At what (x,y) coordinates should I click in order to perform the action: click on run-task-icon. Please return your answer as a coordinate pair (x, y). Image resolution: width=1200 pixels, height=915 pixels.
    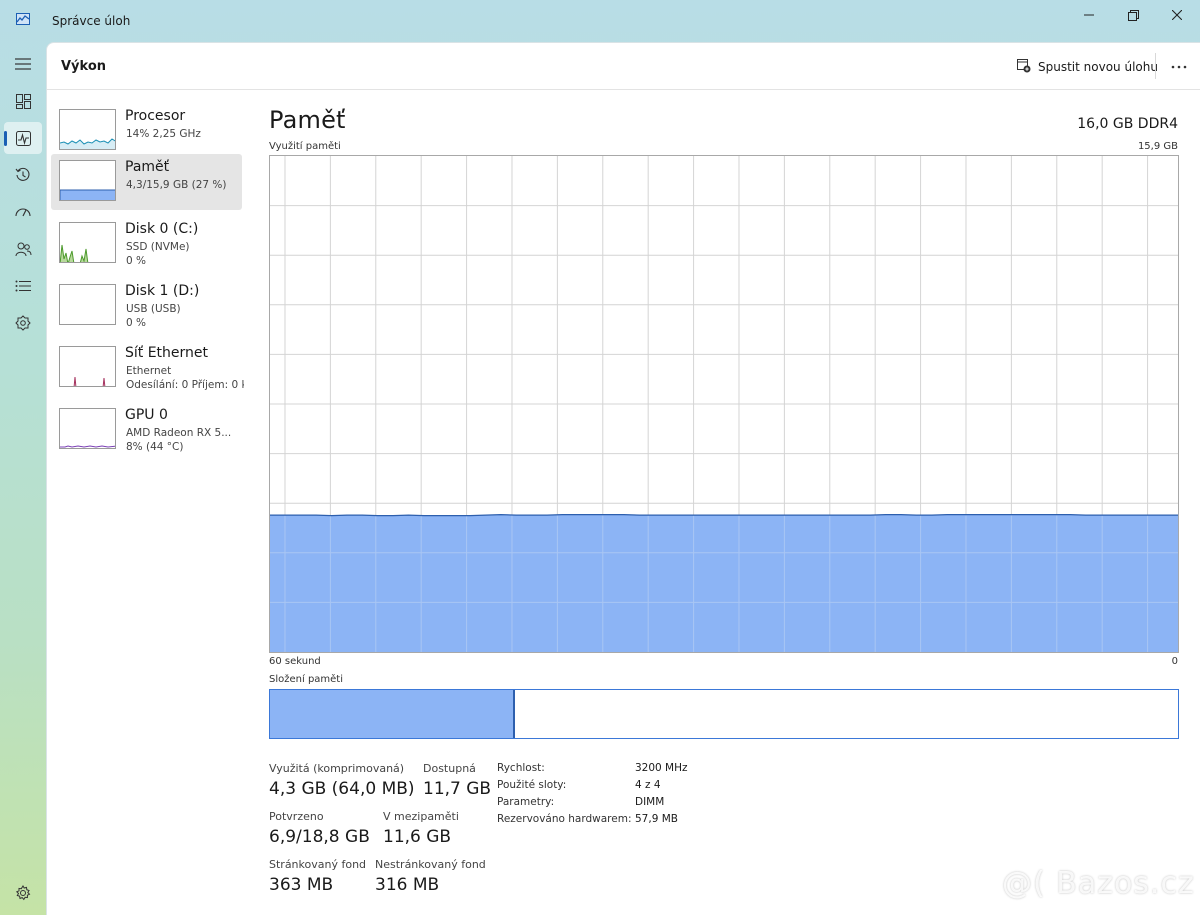
    Looking at the image, I should click on (1024, 67).